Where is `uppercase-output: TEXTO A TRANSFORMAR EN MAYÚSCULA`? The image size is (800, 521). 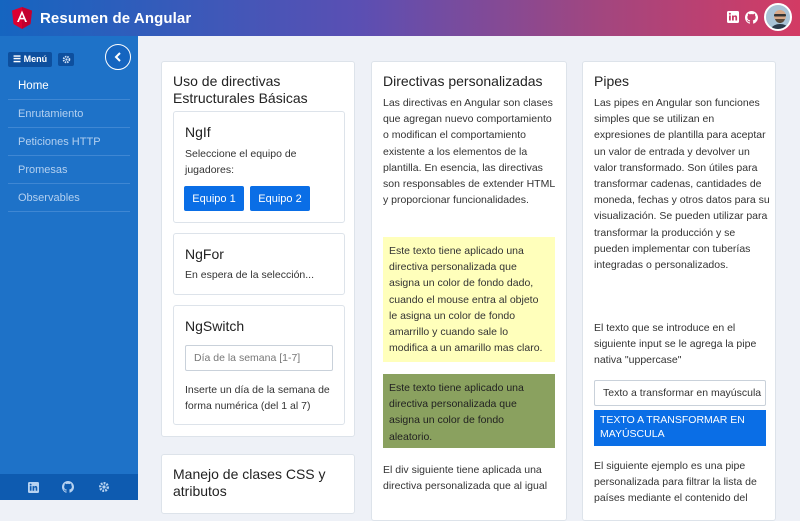 uppercase-output: TEXTO A TRANSFORMAR EN MAYÚSCULA is located at coordinates (680, 428).